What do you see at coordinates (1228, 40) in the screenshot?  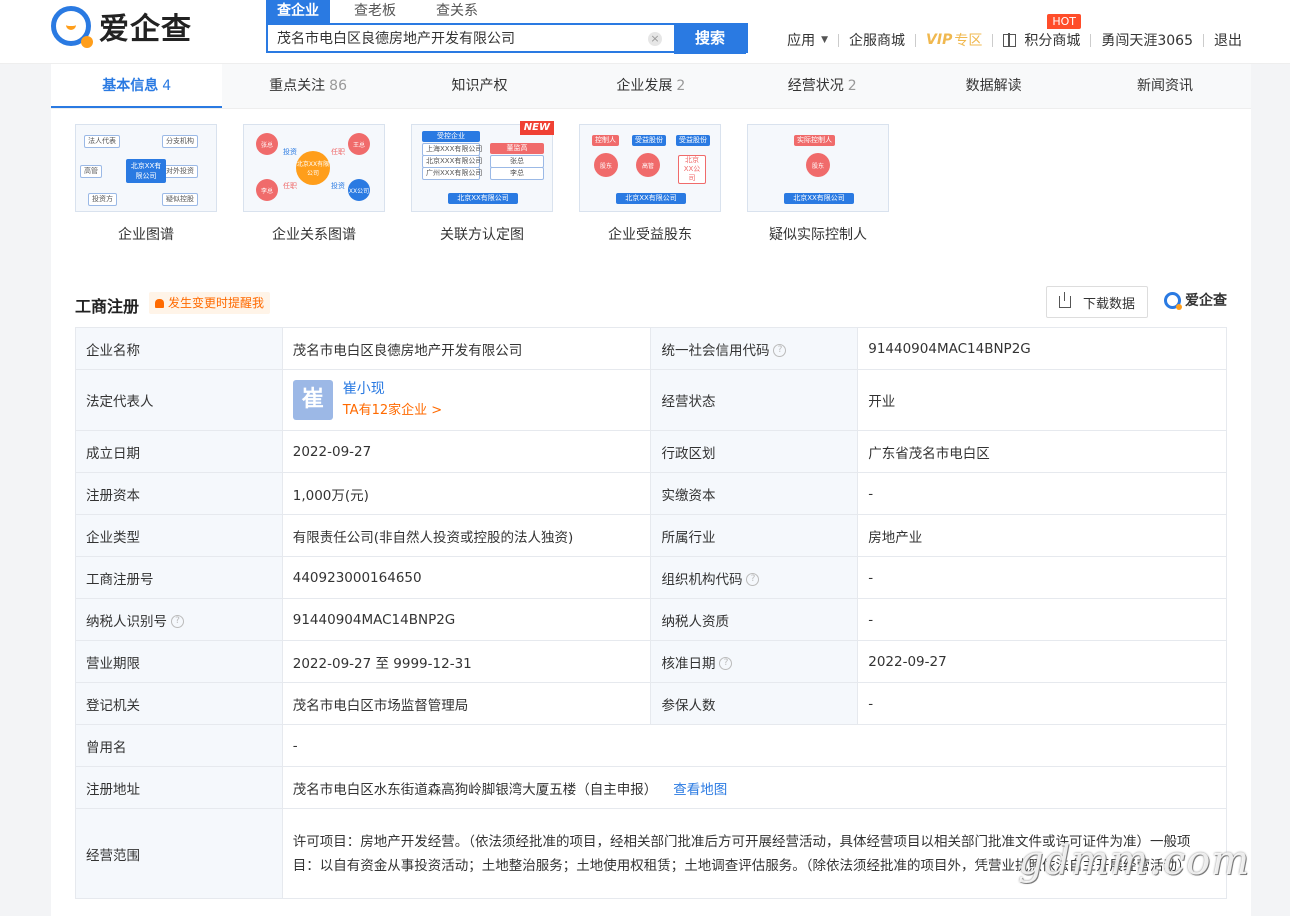 I see `logout-link: 退出` at bounding box center [1228, 40].